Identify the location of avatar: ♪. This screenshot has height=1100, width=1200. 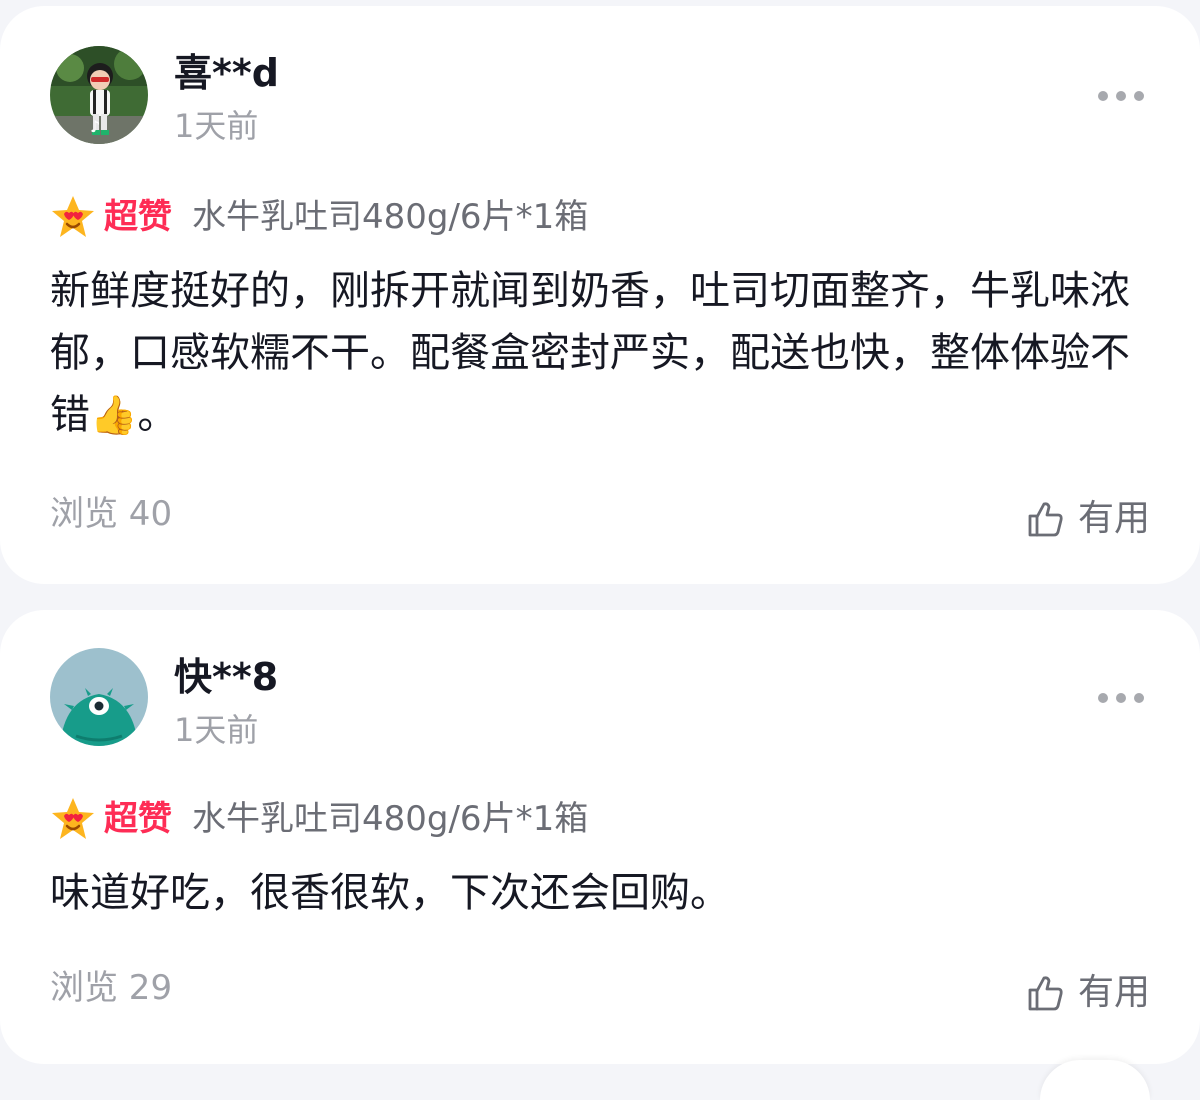
(99, 95).